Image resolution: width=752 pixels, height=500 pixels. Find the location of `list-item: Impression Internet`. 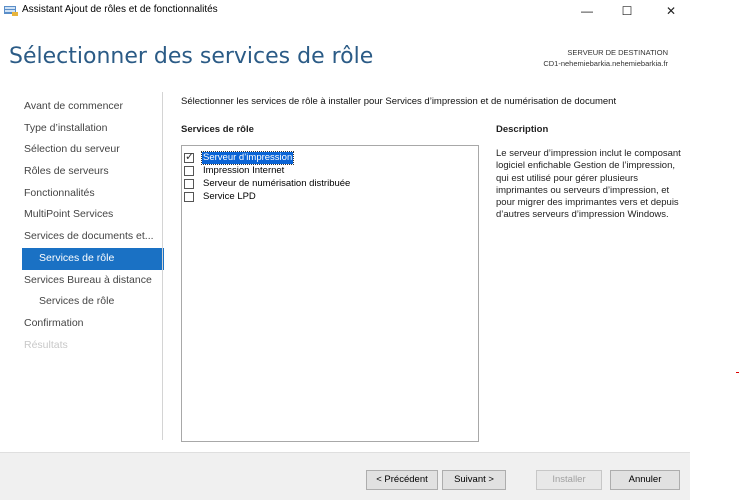

list-item: Impression Internet is located at coordinates (234, 171).